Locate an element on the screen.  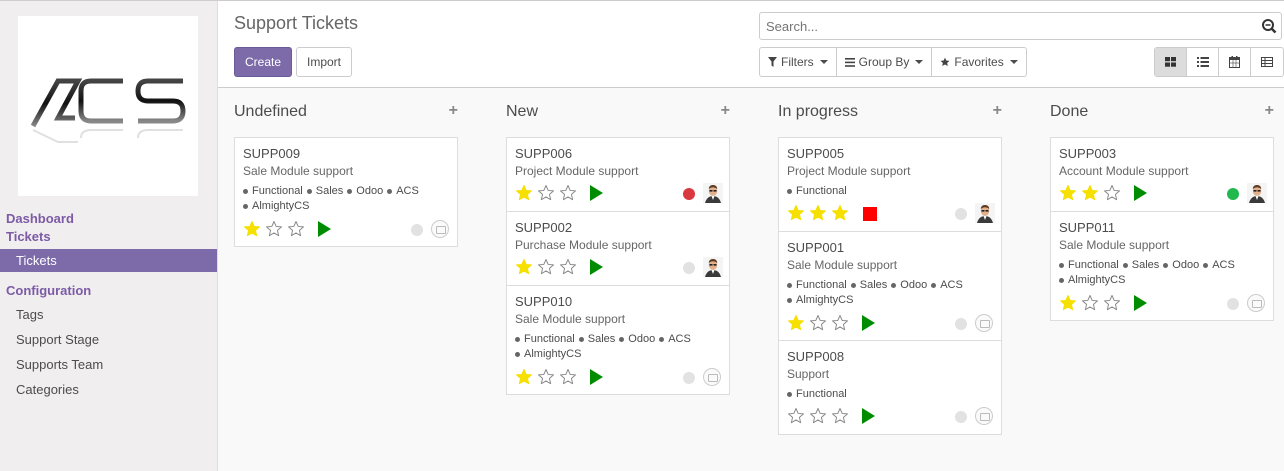
ticket-card: SUPP003 Account Module support is located at coordinates (1162, 174).